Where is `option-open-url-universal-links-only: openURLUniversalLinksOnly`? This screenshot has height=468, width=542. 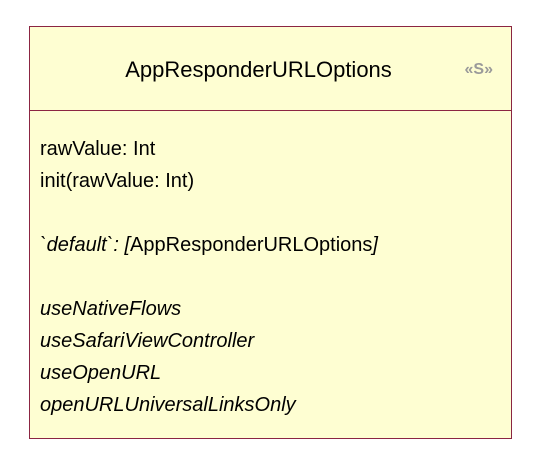 option-open-url-universal-links-only: openURLUniversalLinksOnly is located at coordinates (168, 405).